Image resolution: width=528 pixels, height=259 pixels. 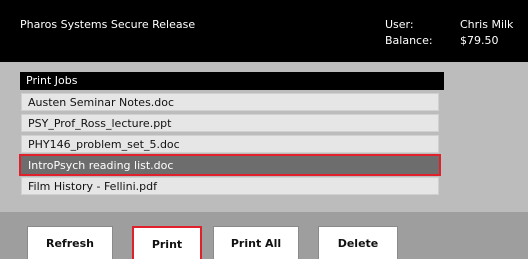 What do you see at coordinates (479, 40) in the screenshot?
I see `balance-value: $79.50` at bounding box center [479, 40].